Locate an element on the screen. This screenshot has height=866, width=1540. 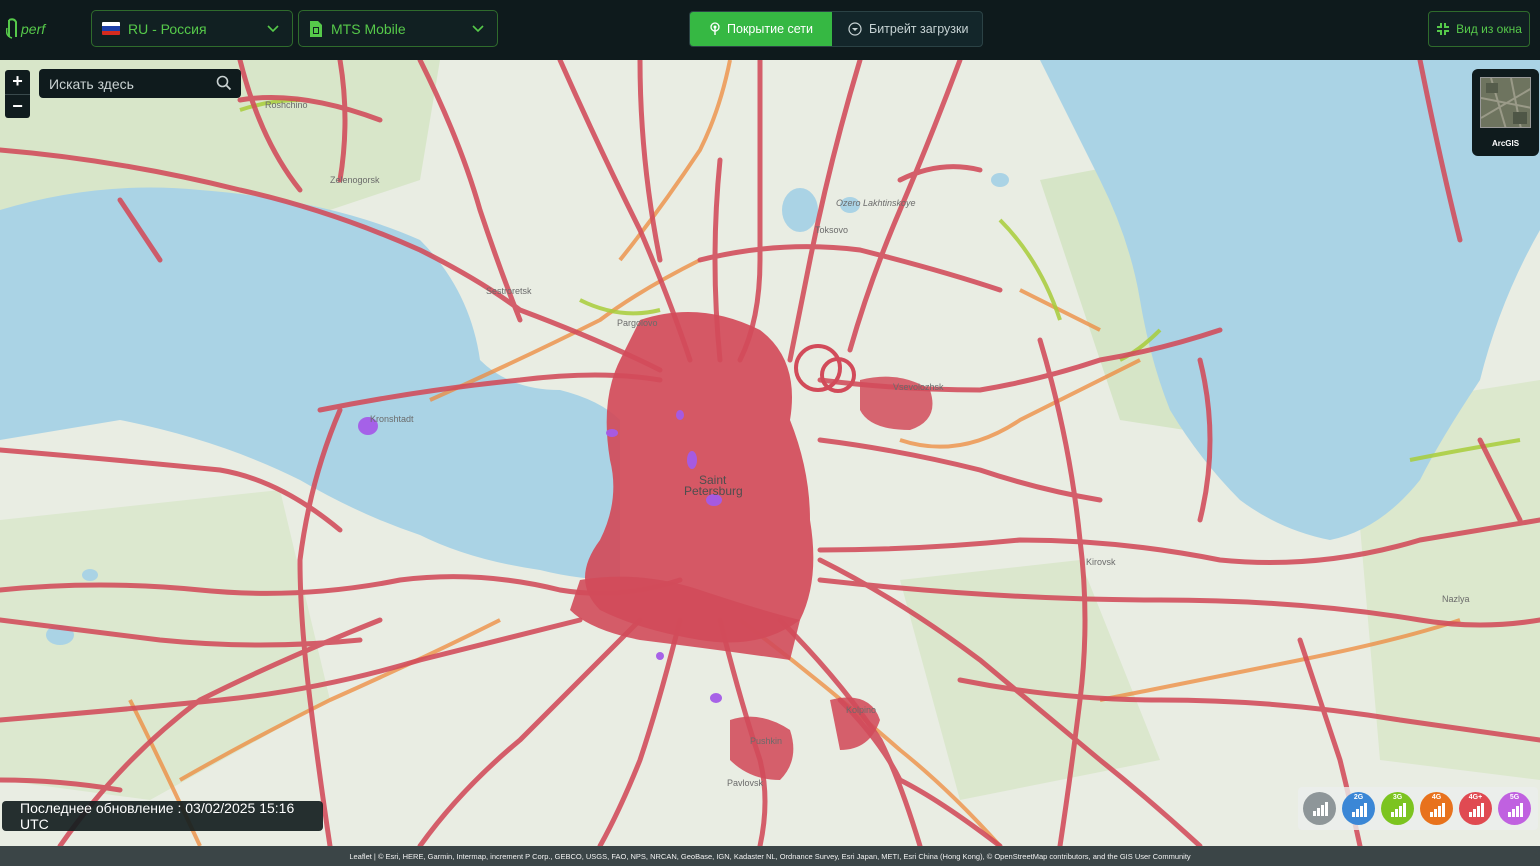
legend-4g-label: 4G is located at coordinates (1436, 797).